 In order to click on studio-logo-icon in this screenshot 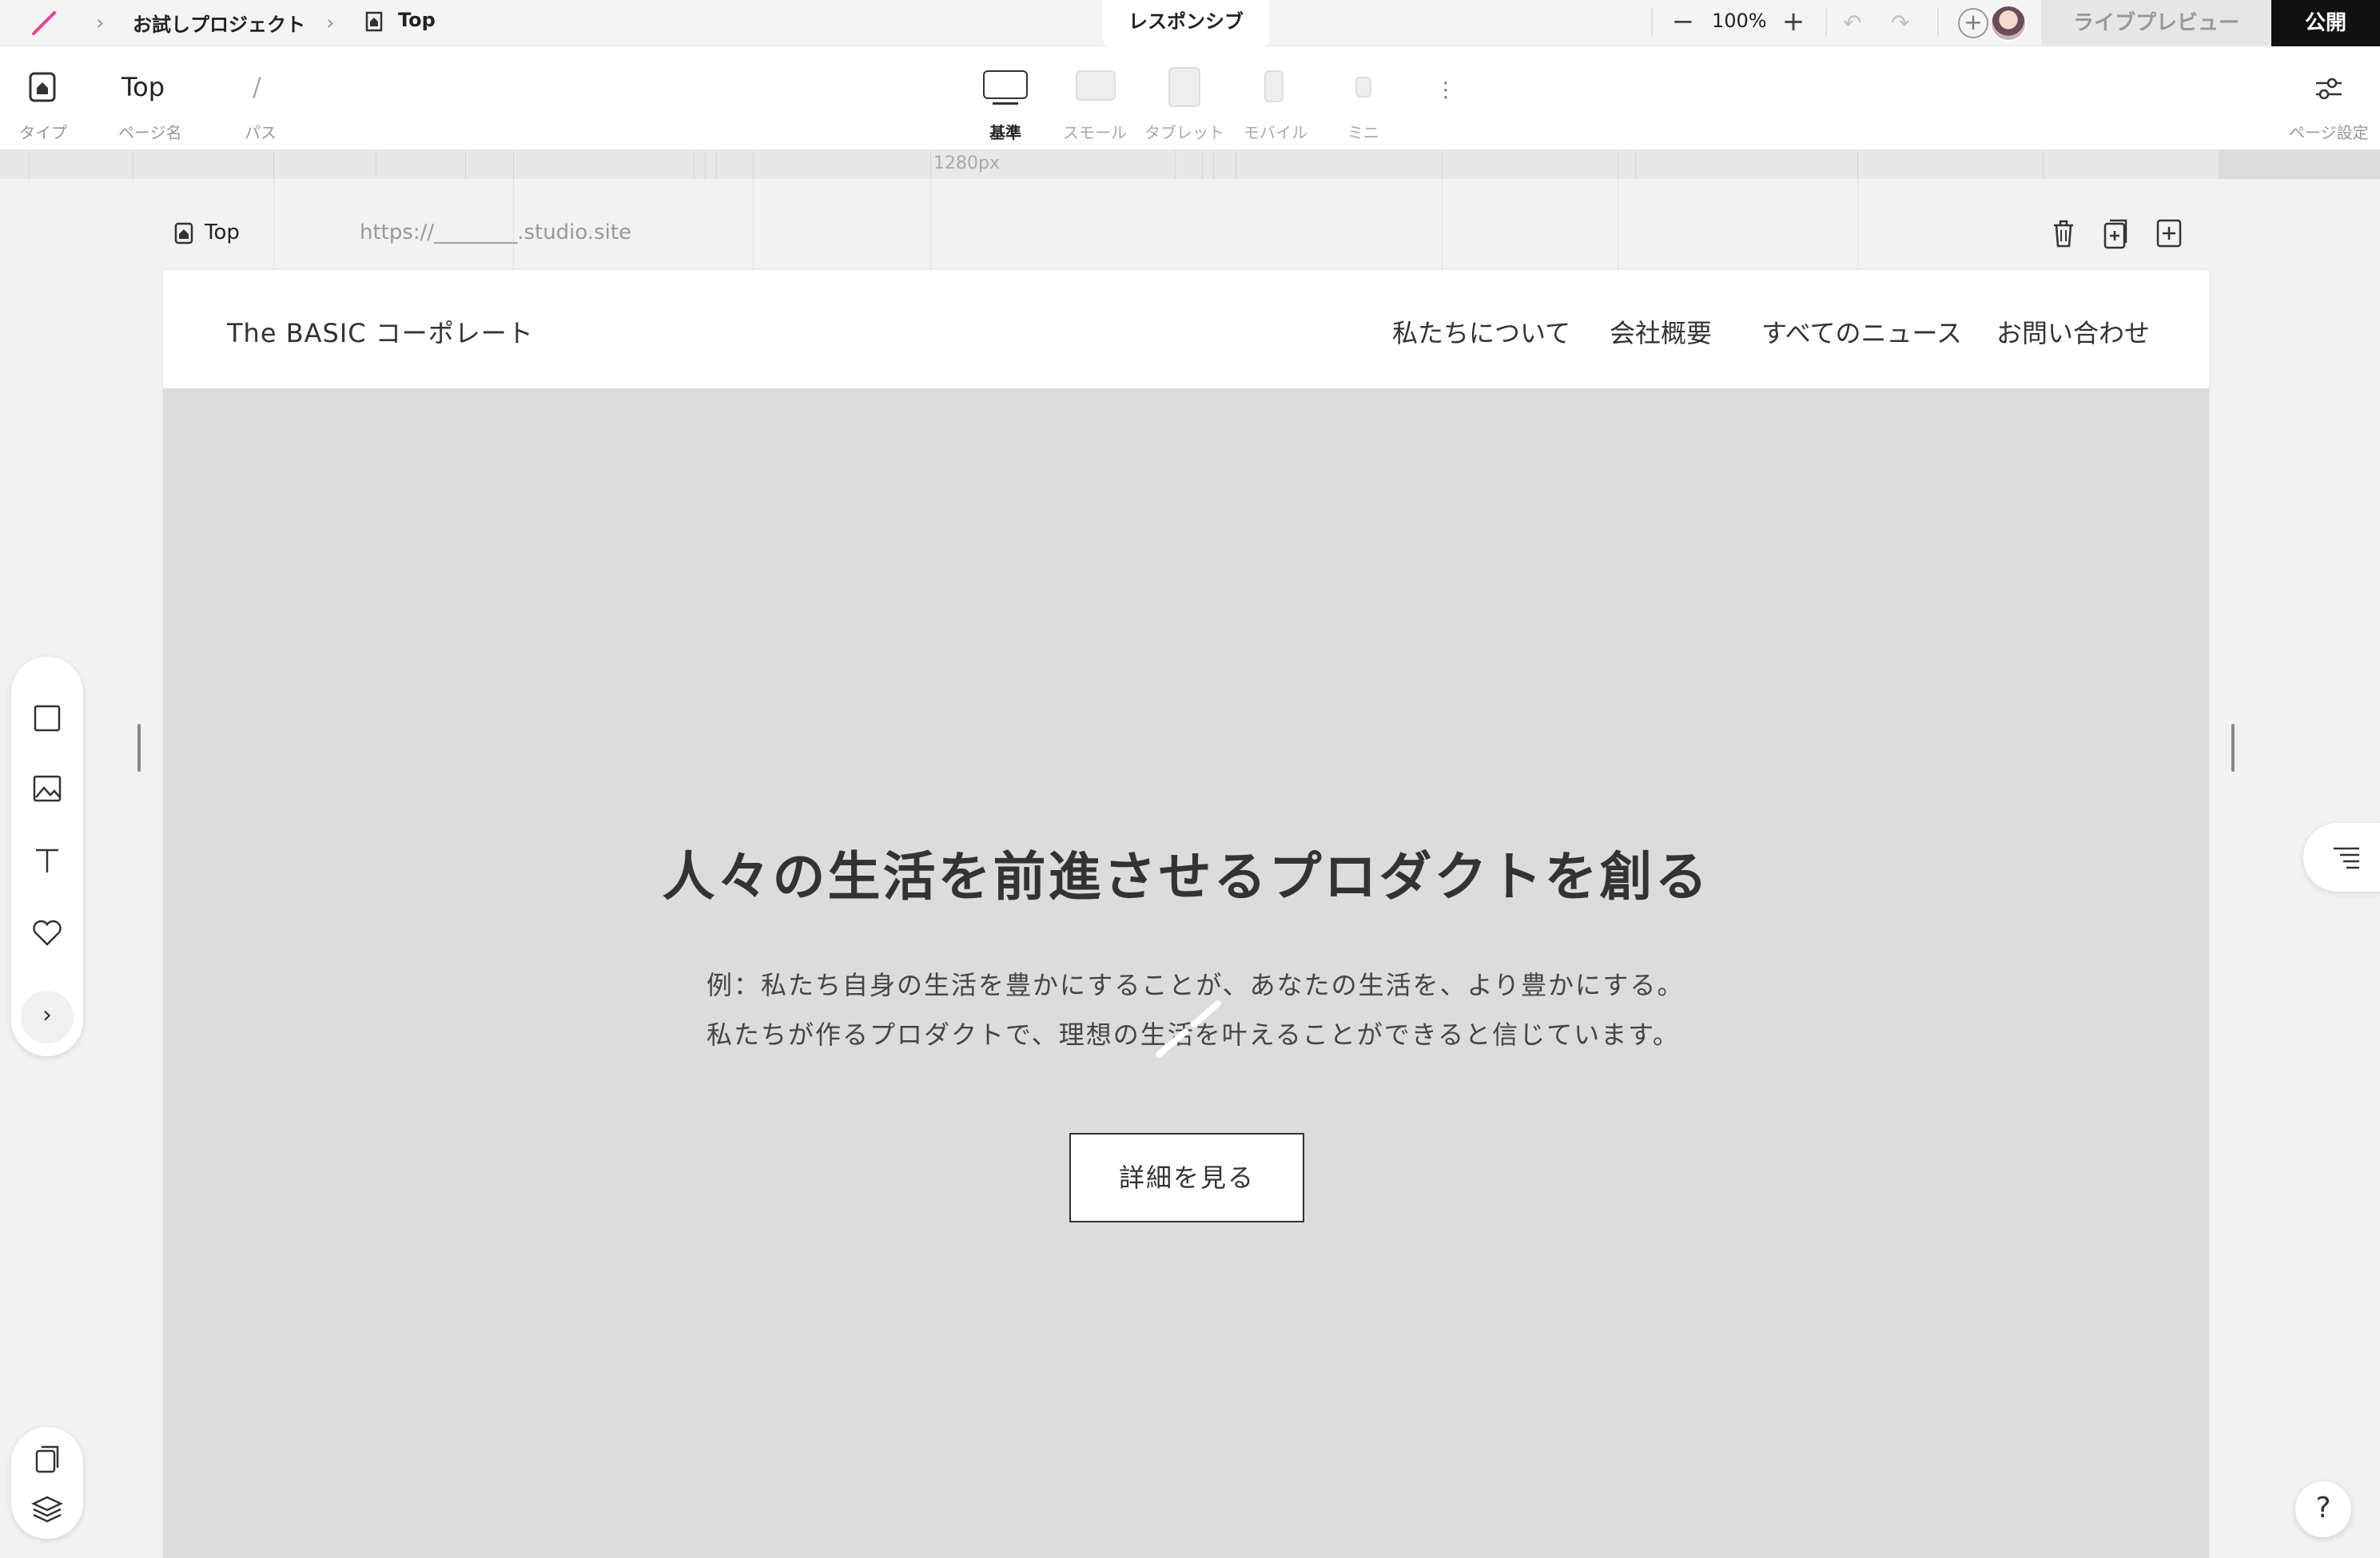, I will do `click(44, 23)`.